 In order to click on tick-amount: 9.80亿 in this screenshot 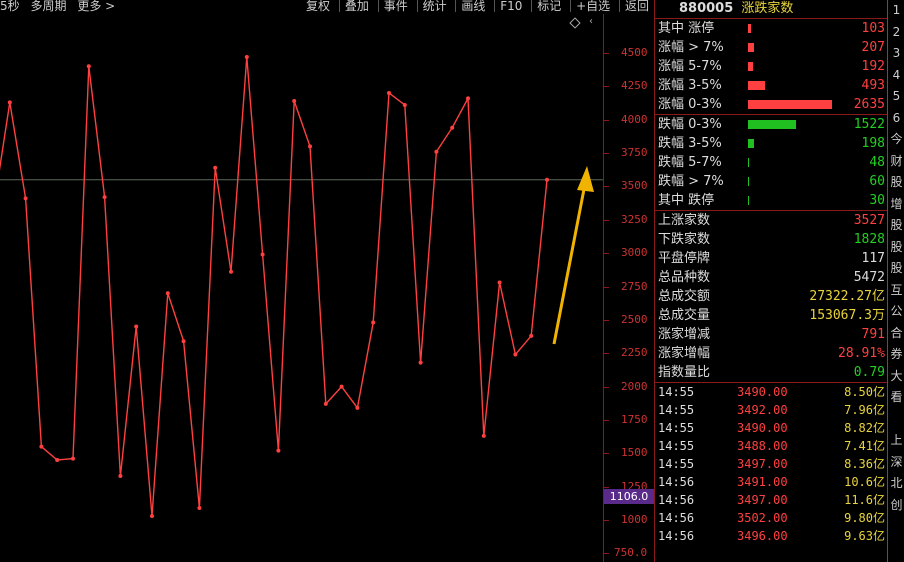, I will do `click(864, 518)`.